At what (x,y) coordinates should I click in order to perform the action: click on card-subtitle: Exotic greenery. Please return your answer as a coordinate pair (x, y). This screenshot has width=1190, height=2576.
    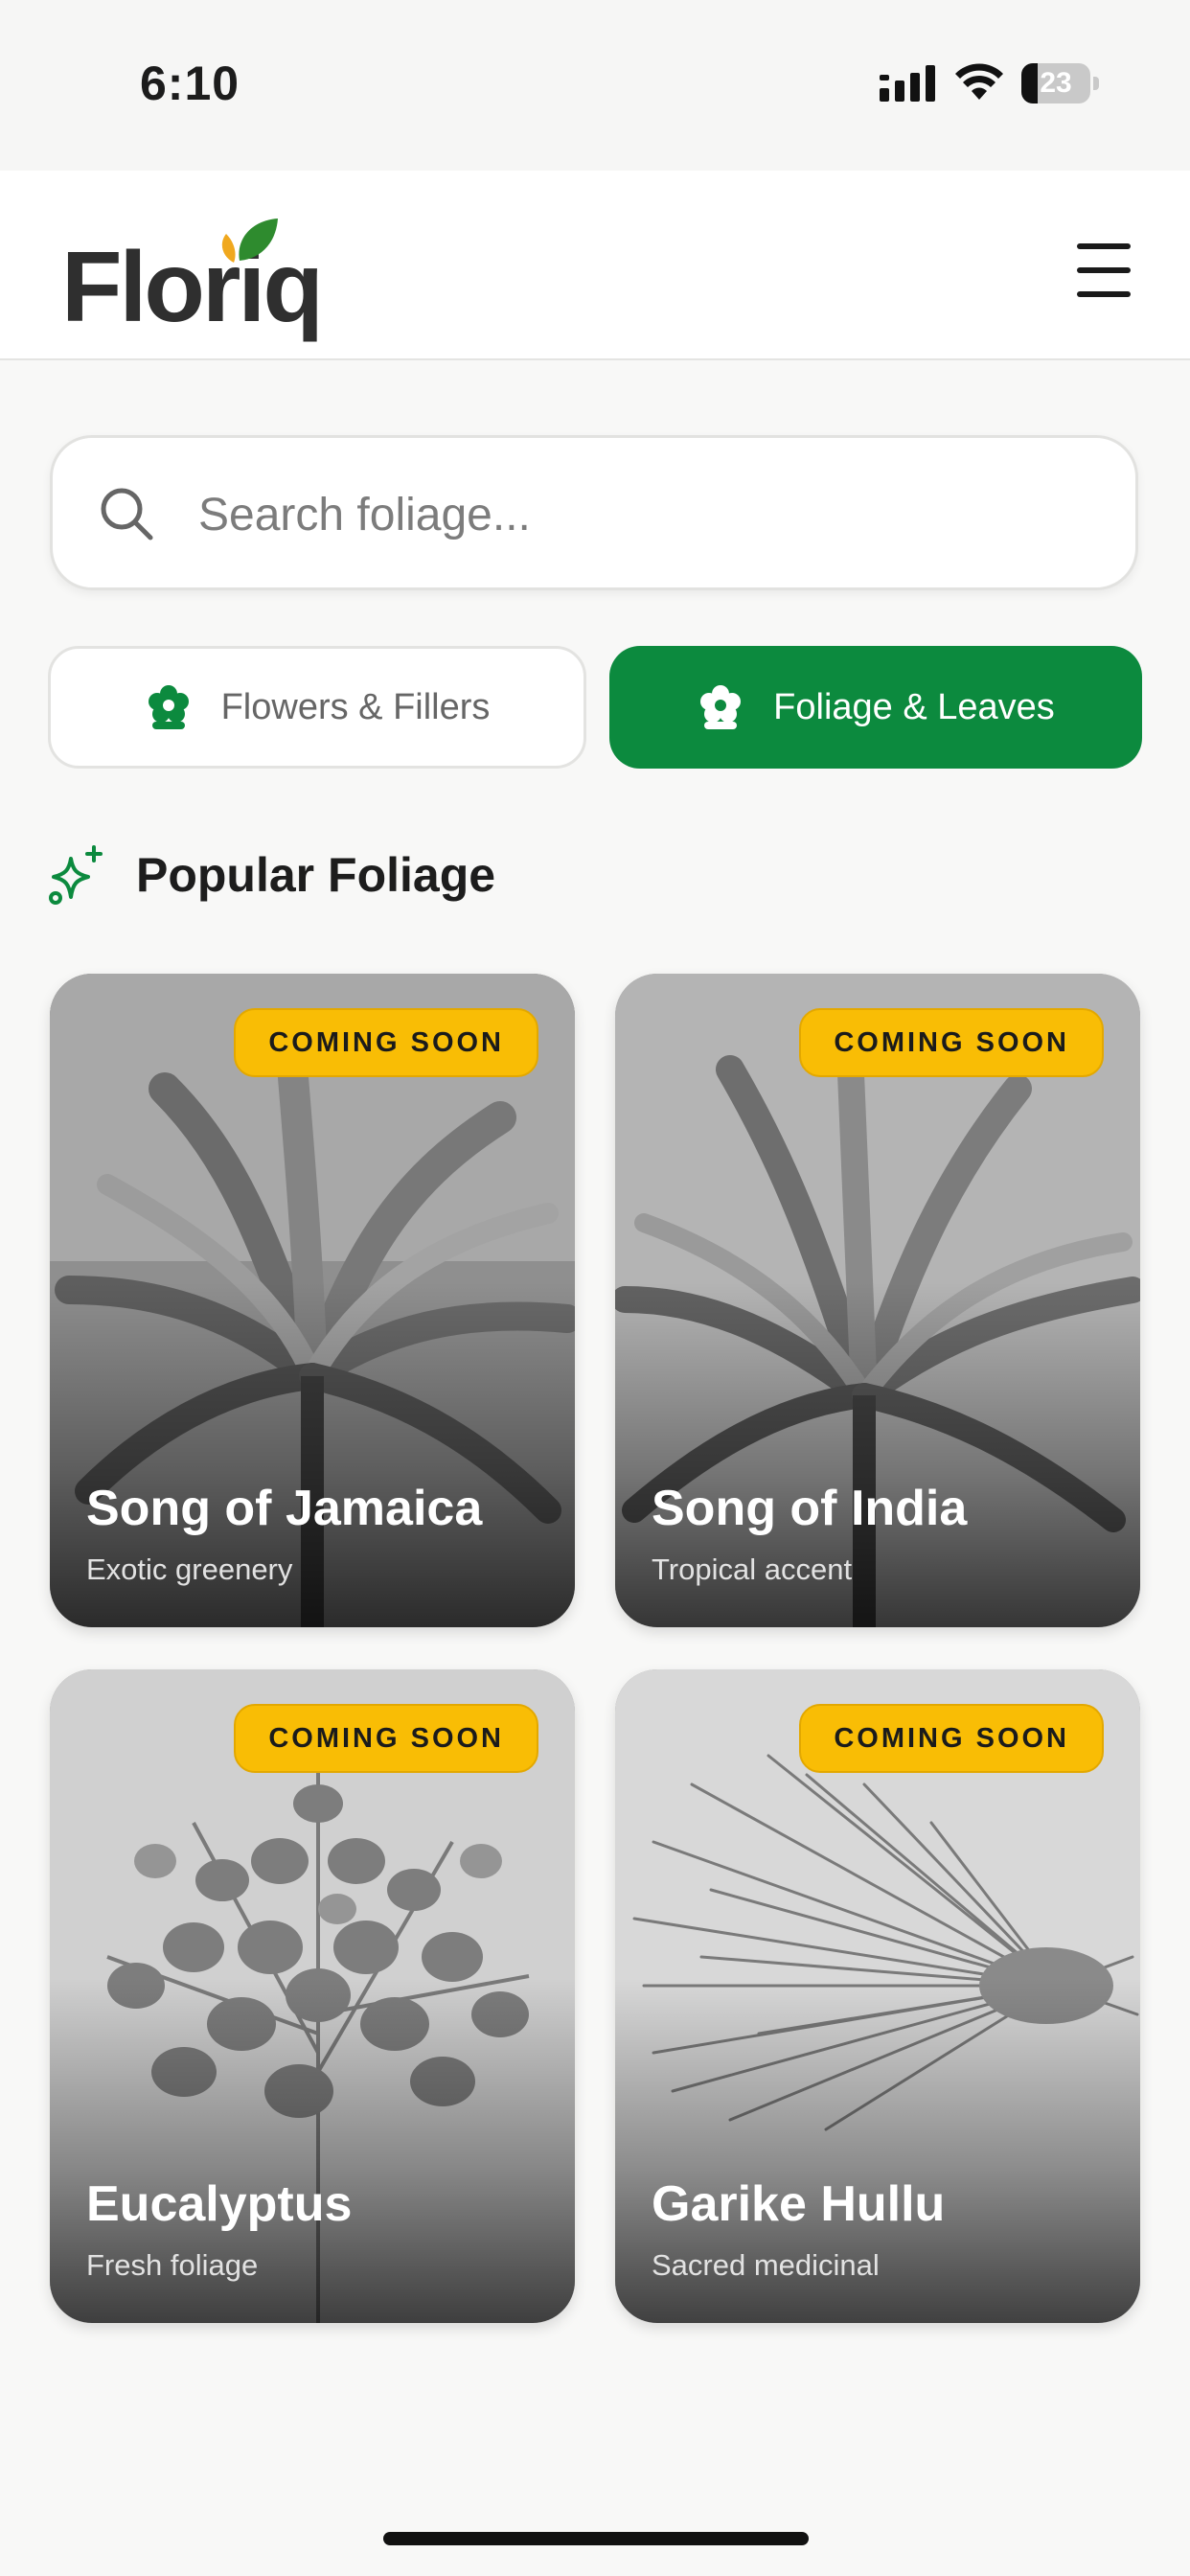
    Looking at the image, I should click on (190, 1569).